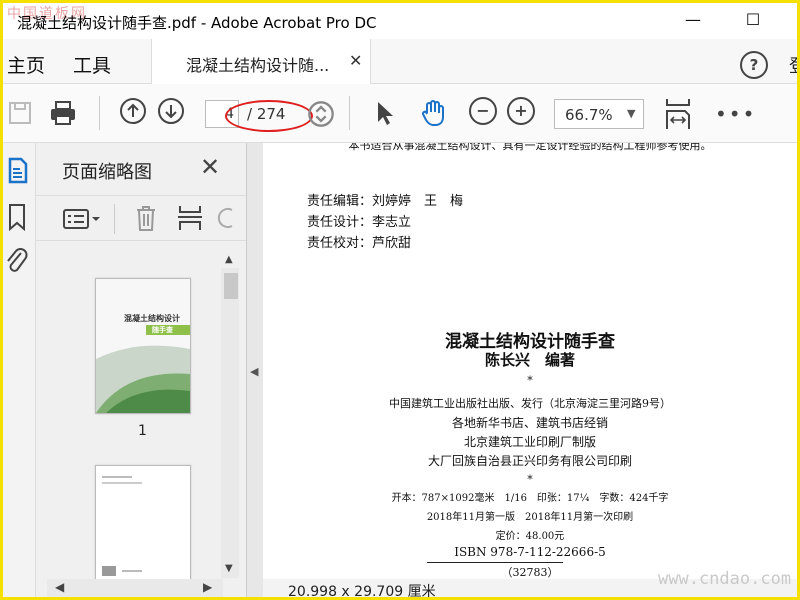 The width and height of the screenshot is (800, 600). I want to click on top-nav: 主页 工具, so click(400, 61).